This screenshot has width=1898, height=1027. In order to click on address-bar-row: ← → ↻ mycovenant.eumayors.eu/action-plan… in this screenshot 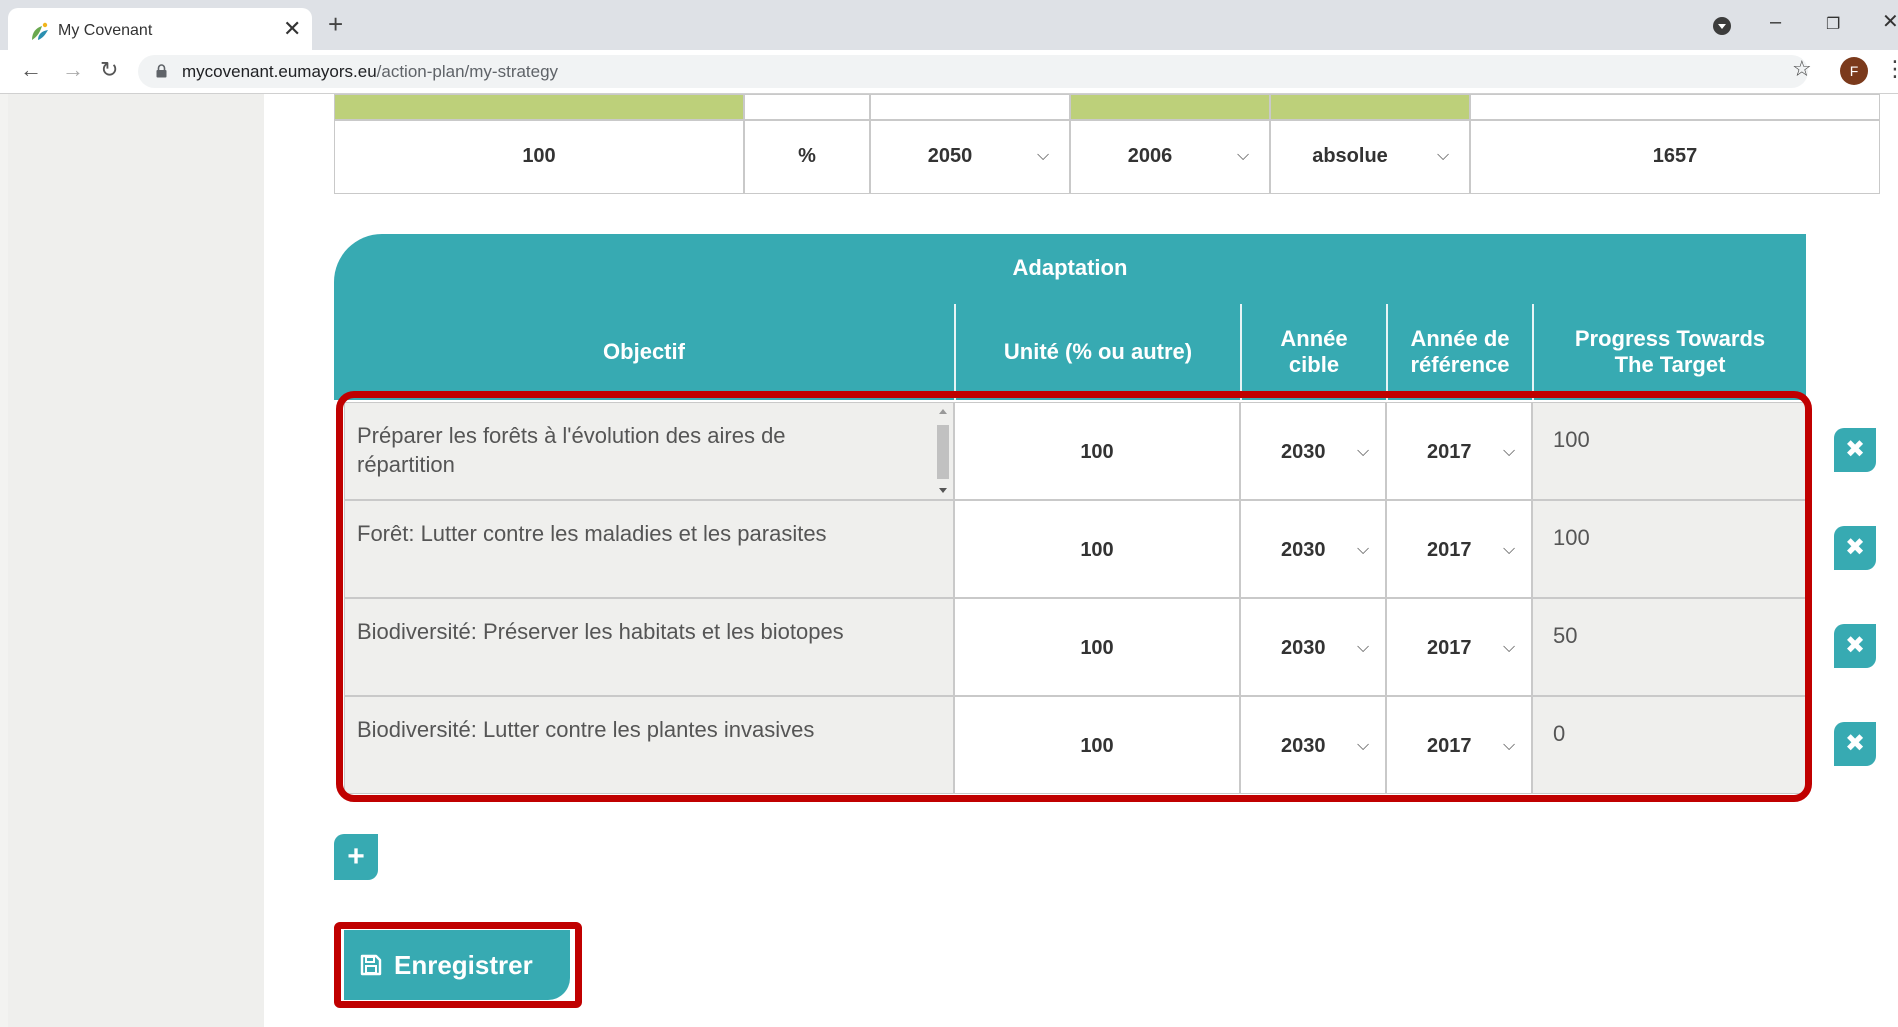, I will do `click(949, 72)`.